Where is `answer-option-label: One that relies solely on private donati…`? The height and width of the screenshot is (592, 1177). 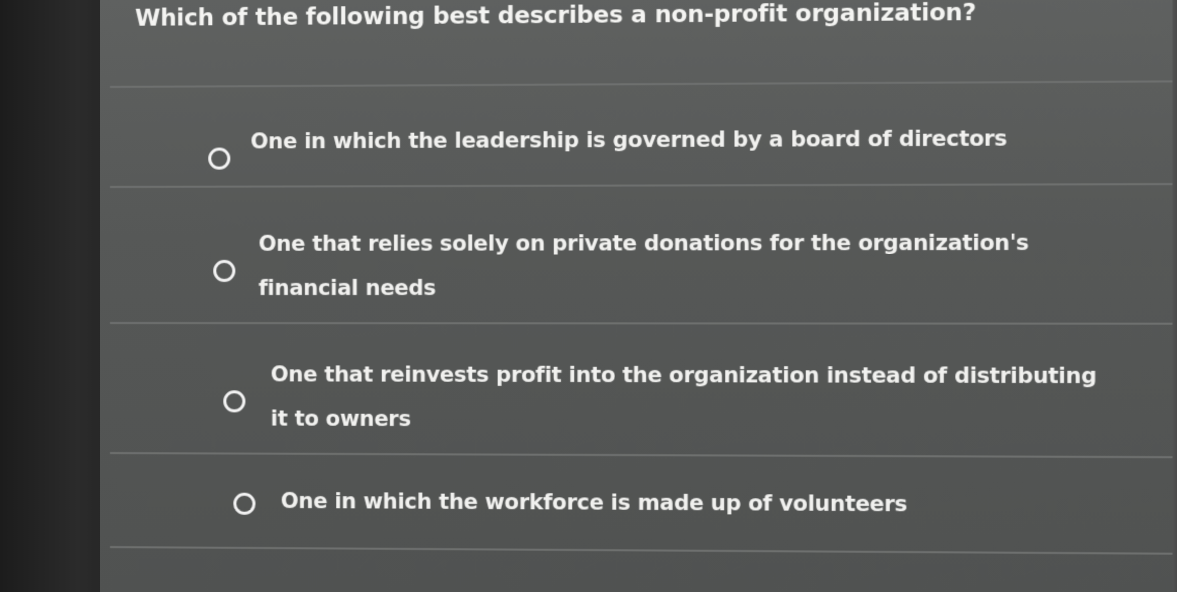
answer-option-label: One that relies solely on private donati… is located at coordinates (643, 265).